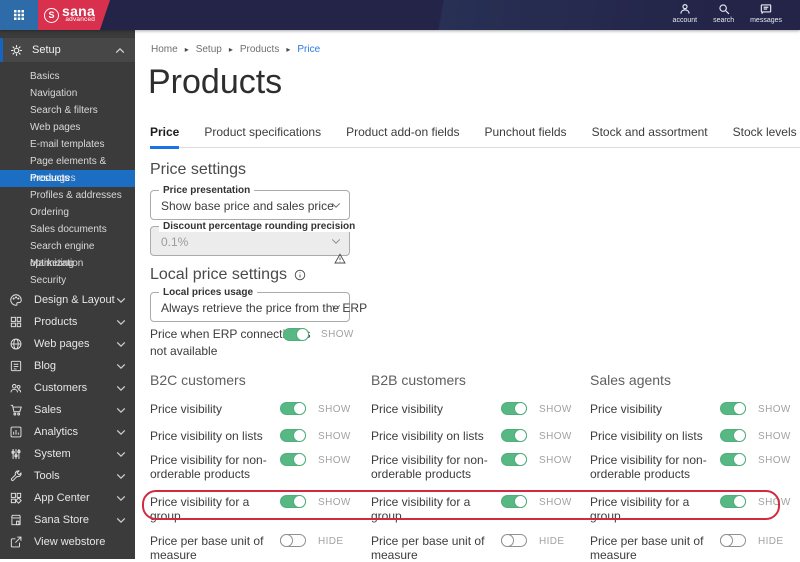 Image resolution: width=800 pixels, height=562 pixels. Describe the element at coordinates (67, 127) in the screenshot. I see `sidebar-item-web-pages: Web pages` at that location.